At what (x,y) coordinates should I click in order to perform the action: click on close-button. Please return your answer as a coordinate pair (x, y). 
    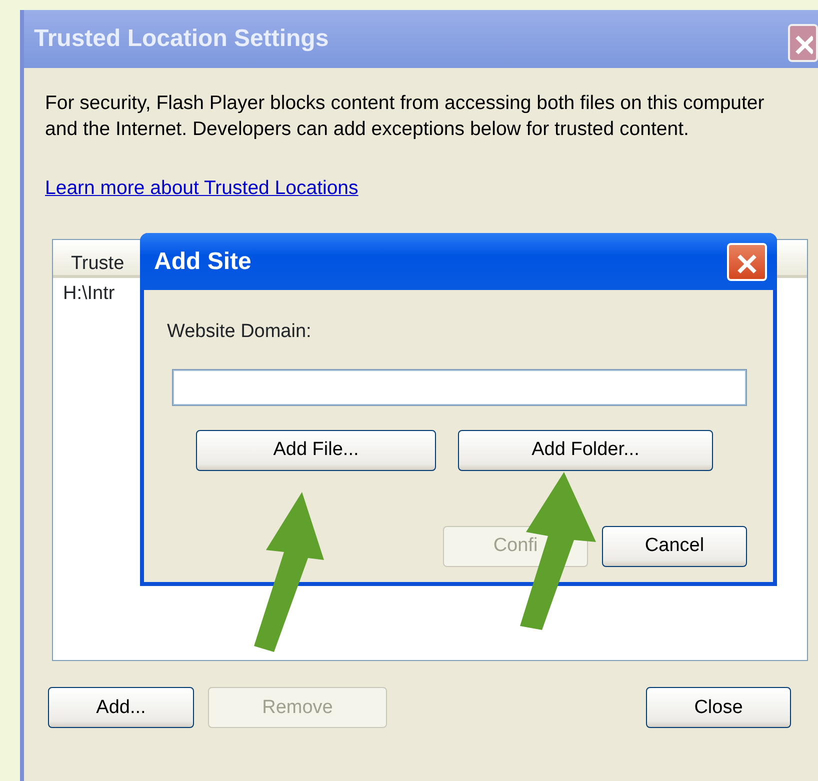
    Looking at the image, I should click on (803, 43).